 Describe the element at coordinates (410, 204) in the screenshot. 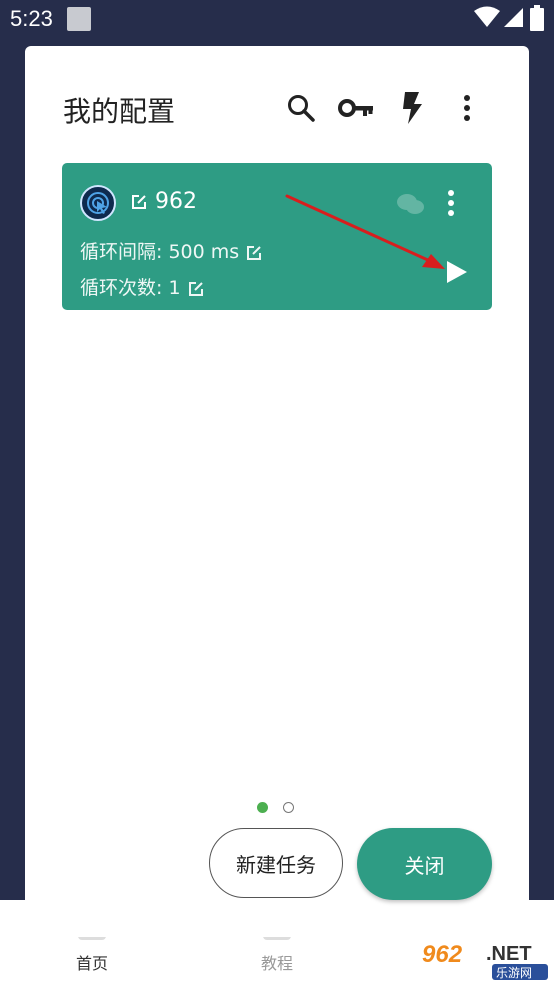

I see `wechat-icon` at that location.